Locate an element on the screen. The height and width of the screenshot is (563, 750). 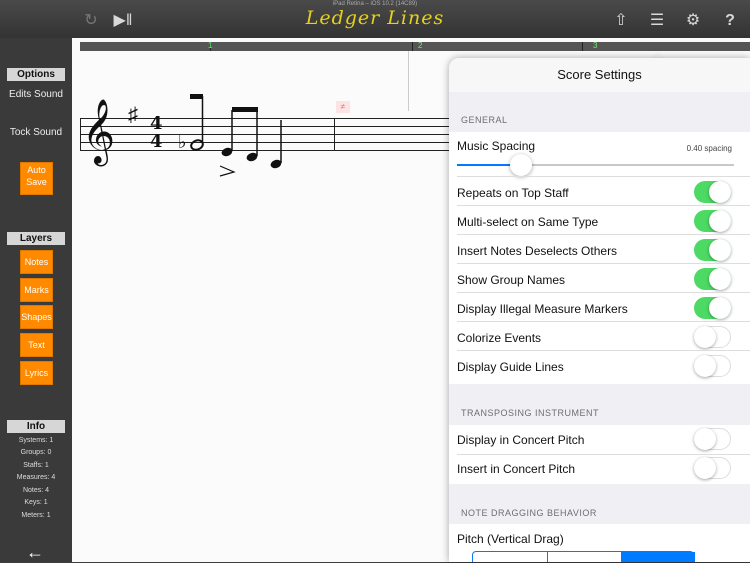
dragging-section-header: NOTE DRAGGING BEHAVIOR is located at coordinates (529, 513).